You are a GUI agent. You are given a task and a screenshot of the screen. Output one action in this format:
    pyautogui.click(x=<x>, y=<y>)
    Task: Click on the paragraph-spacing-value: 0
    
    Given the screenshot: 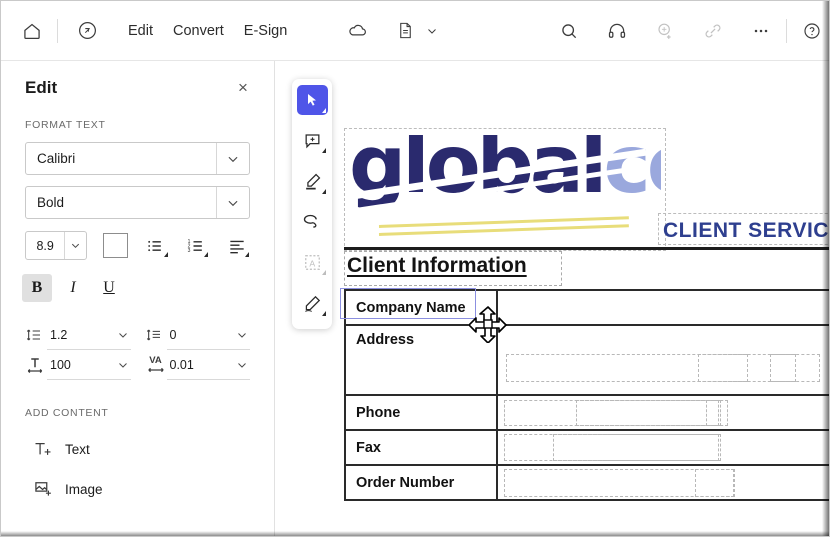 What is the action you would take?
    pyautogui.click(x=173, y=334)
    